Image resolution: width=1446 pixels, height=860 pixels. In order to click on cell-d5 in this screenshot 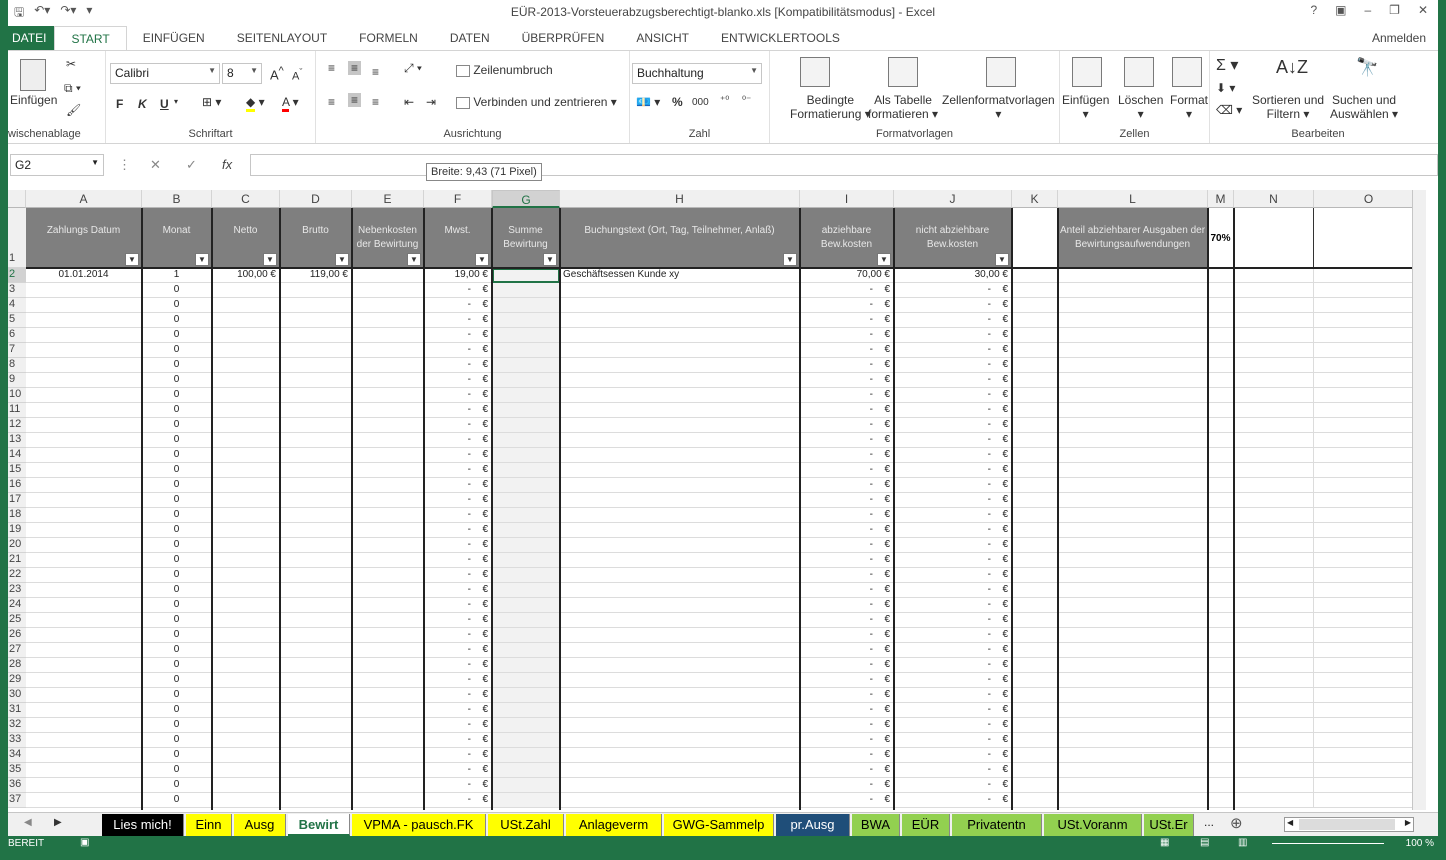, I will do `click(316, 320)`.